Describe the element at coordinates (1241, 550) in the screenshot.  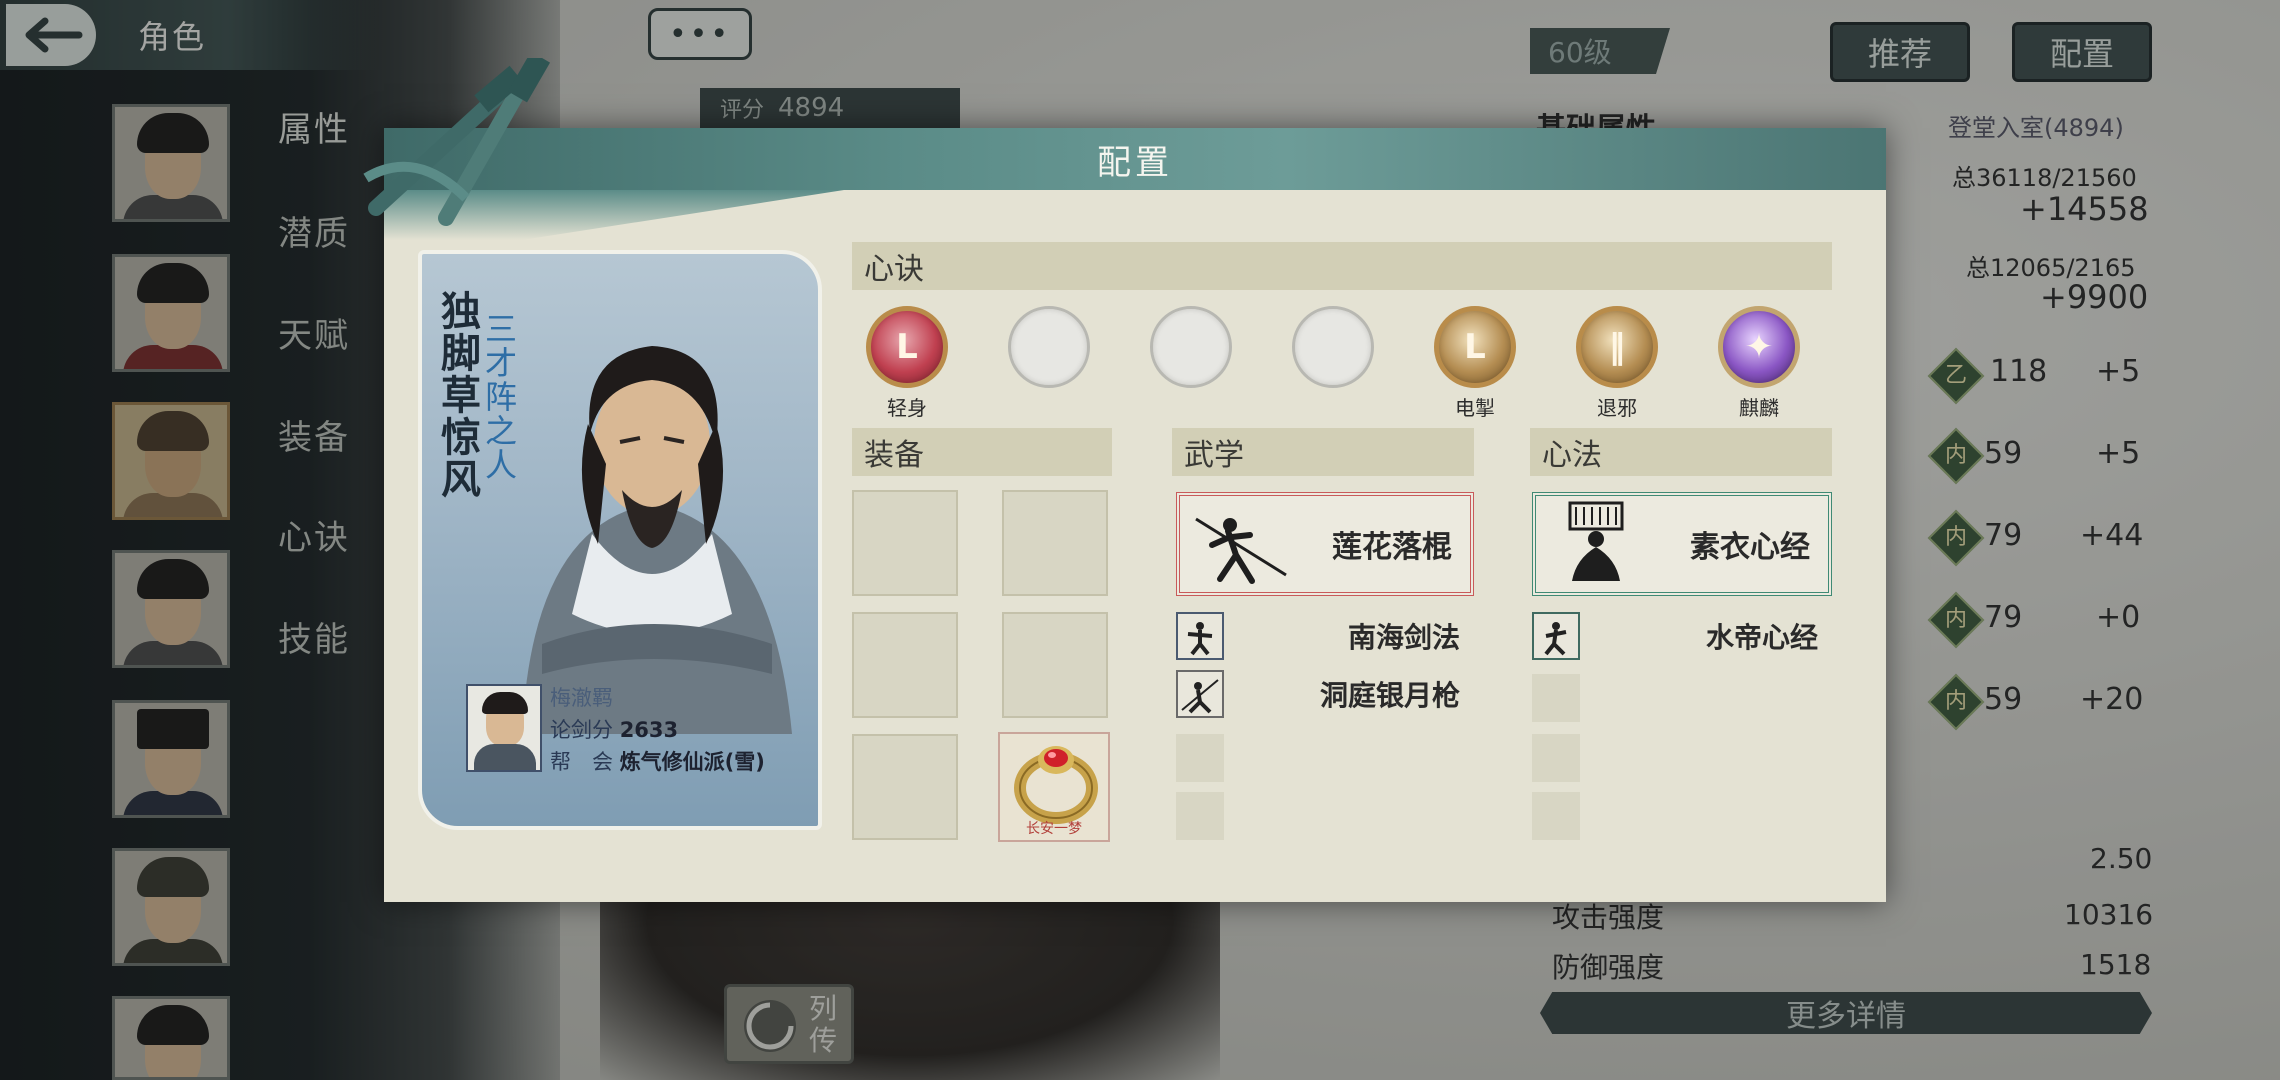
I see `staff-fighter-icon` at that location.